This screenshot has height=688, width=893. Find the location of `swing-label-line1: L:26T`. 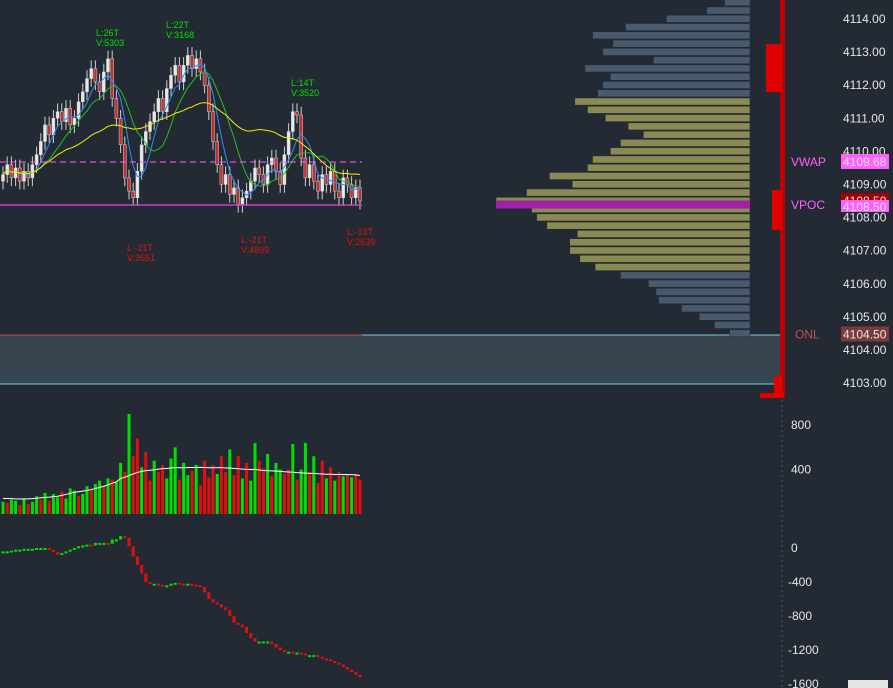

swing-label-line1: L:26T is located at coordinates (108, 33).